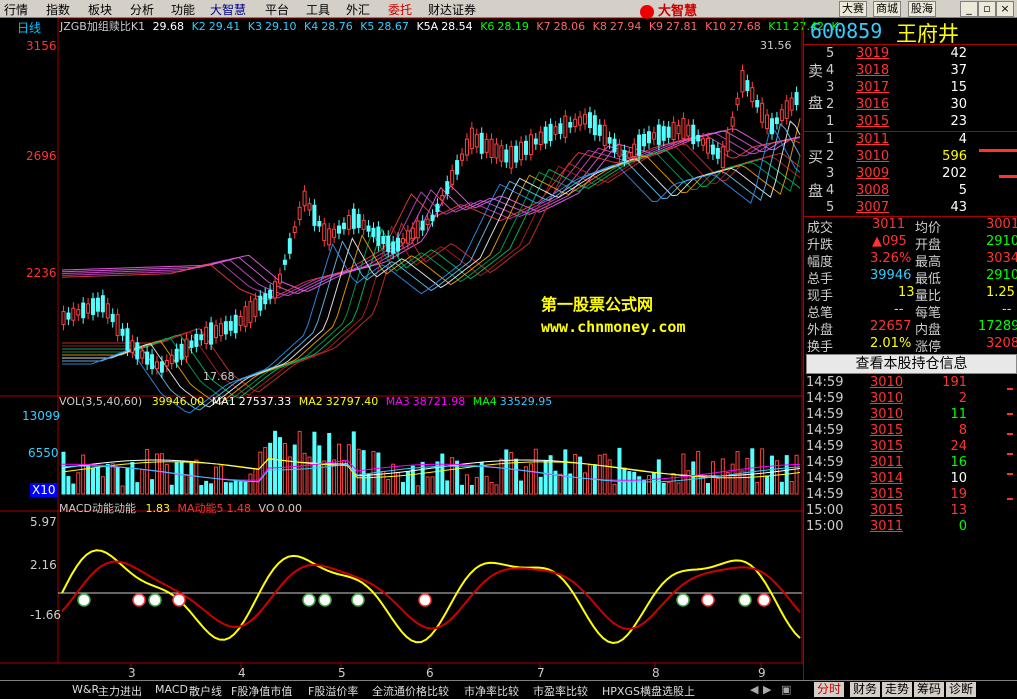 The width and height of the screenshot is (1017, 699). I want to click on menu-item-dzh: 大智慧, so click(228, 9).